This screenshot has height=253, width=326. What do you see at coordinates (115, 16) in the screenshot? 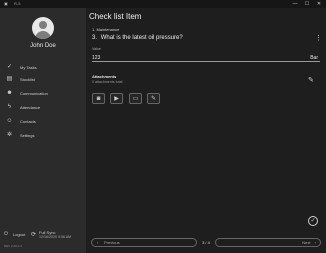
I see `page-title: Check list Item` at bounding box center [115, 16].